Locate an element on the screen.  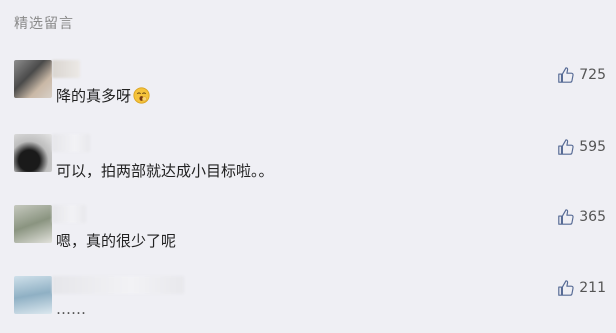
comment-text: 可以，拍两部就达成小目标啦。。 is located at coordinates (165, 171).